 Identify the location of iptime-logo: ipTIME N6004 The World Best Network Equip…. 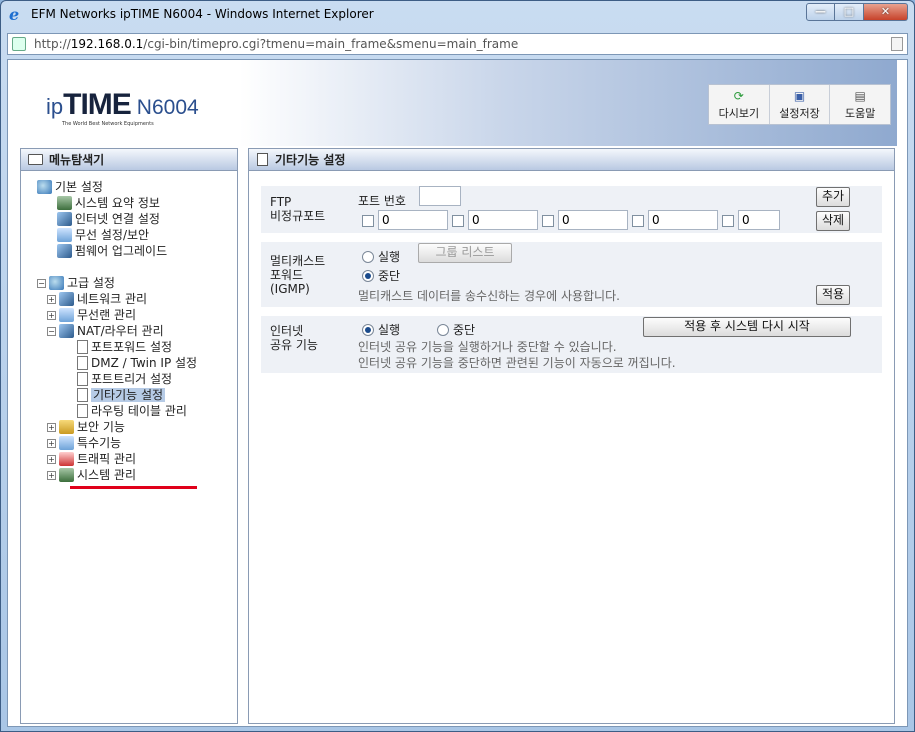
(122, 107).